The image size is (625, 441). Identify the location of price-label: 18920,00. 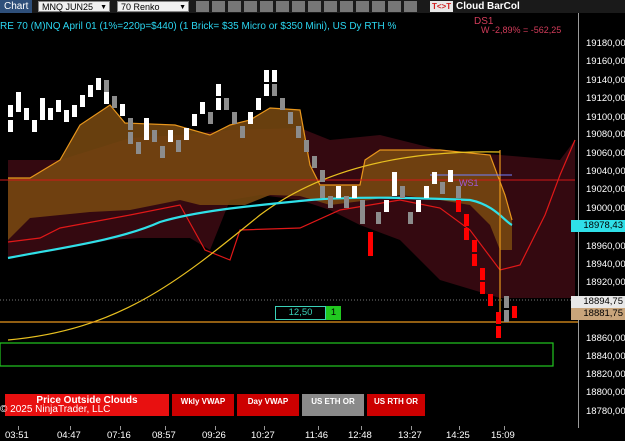
(605, 282).